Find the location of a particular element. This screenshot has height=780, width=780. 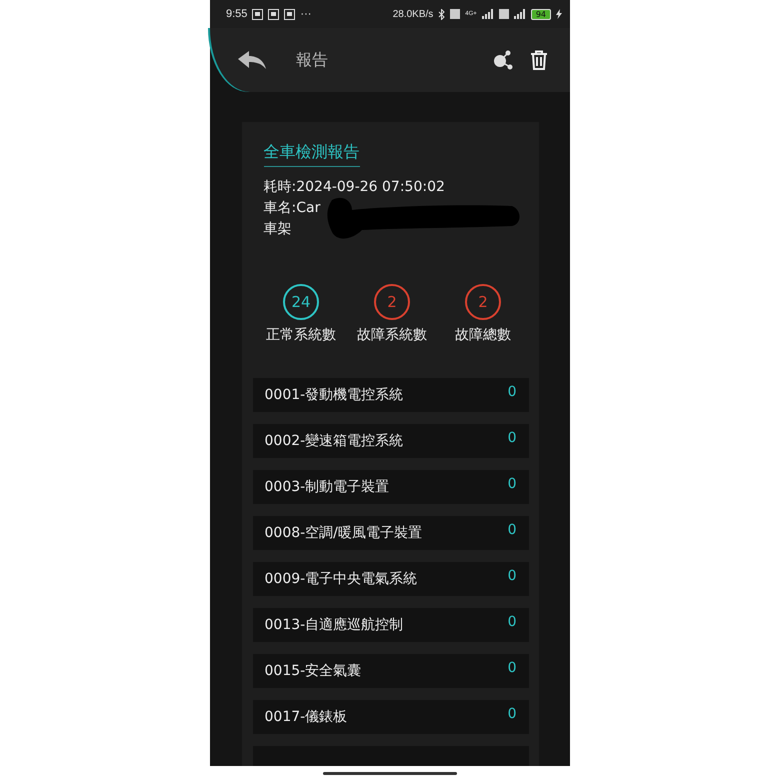

system-name: 0009-電子中央電氣系統 is located at coordinates (341, 579).